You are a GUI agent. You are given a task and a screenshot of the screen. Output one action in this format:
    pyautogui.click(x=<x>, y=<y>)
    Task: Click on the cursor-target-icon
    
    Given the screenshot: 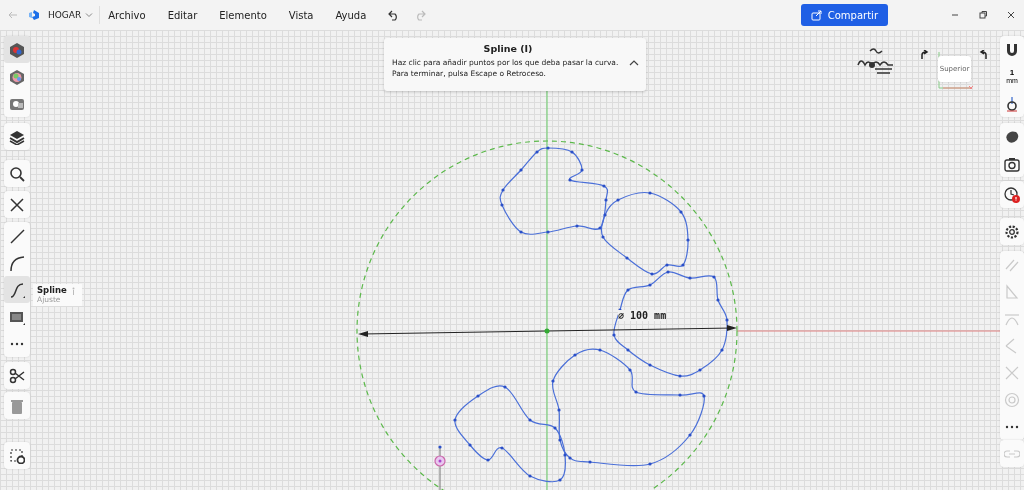 What is the action you would take?
    pyautogui.click(x=440, y=461)
    